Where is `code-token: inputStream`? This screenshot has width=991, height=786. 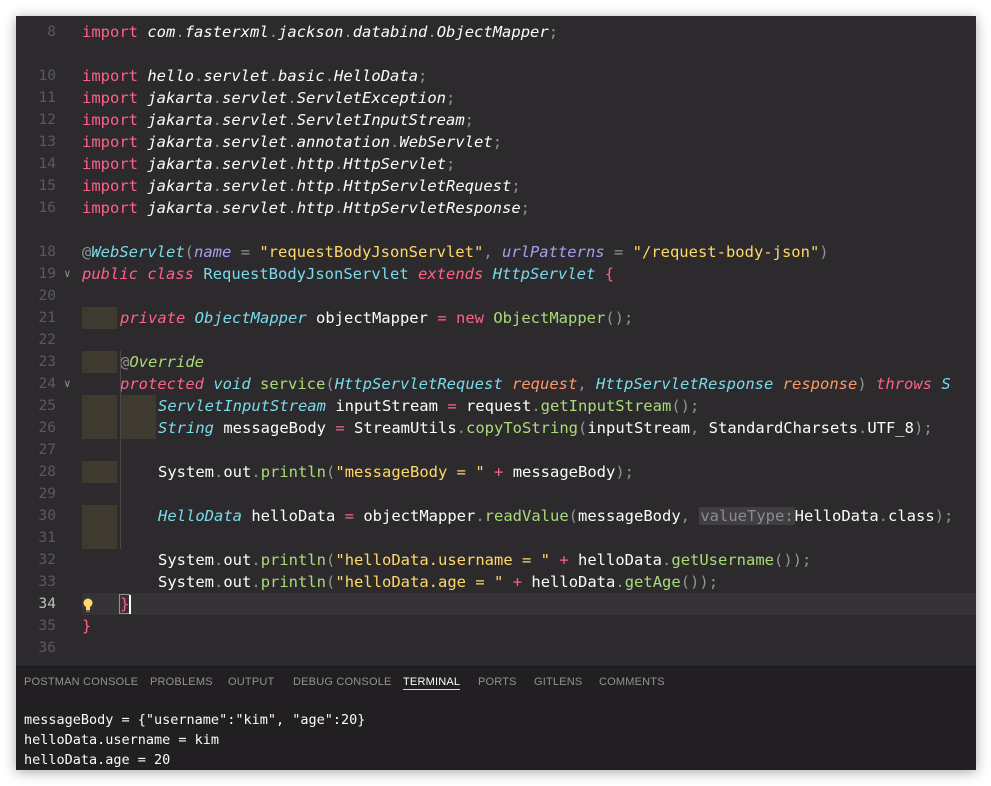
code-token: inputStream is located at coordinates (386, 406).